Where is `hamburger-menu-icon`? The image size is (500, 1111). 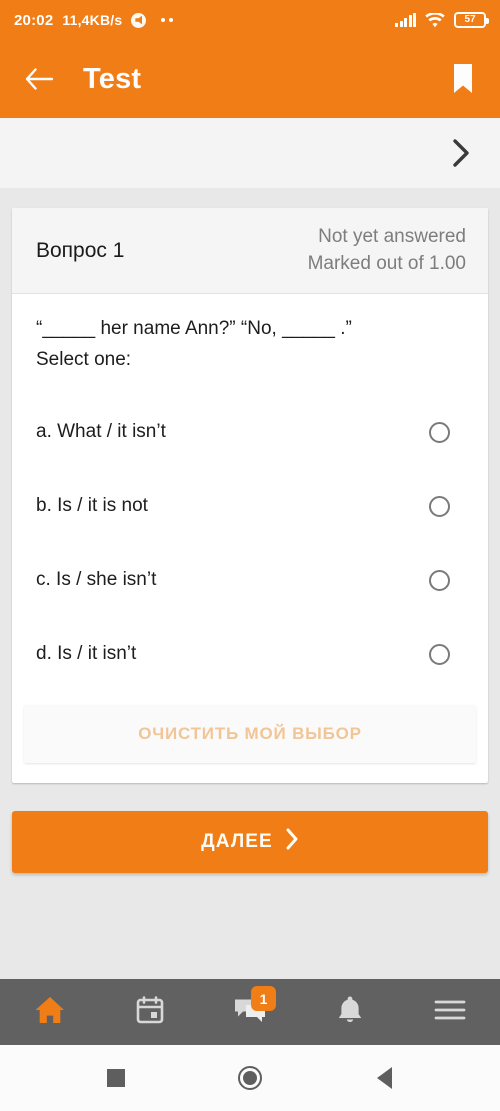 hamburger-menu-icon is located at coordinates (450, 1012).